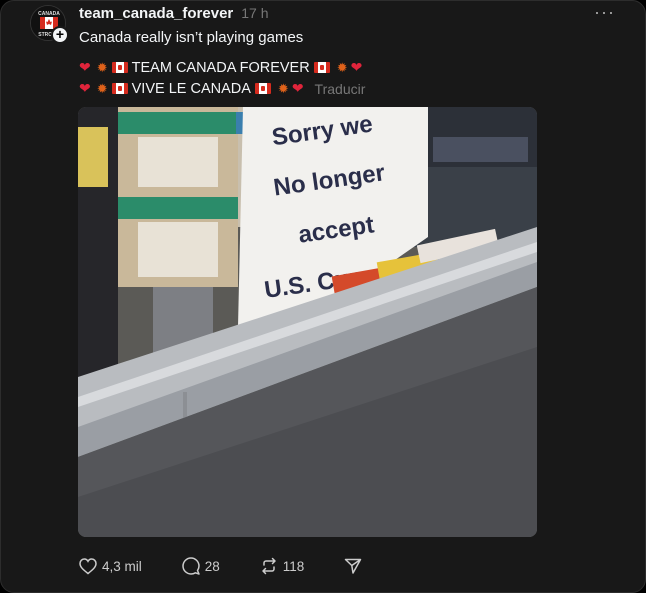 The width and height of the screenshot is (646, 593). I want to click on reply-button: 28, so click(201, 566).